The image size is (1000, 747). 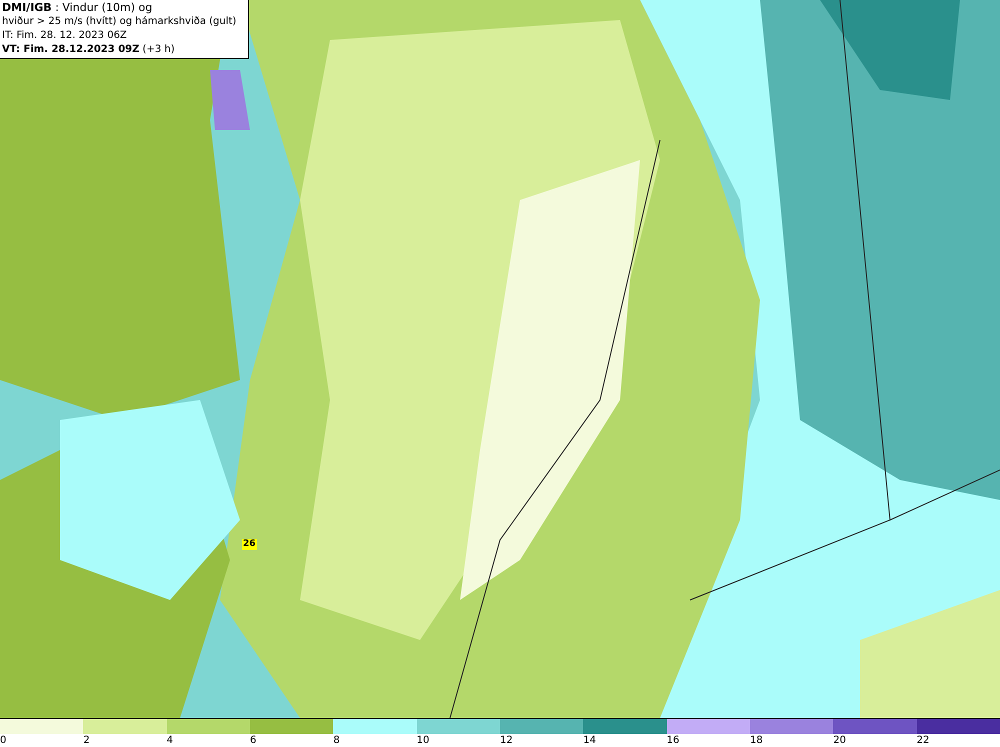 What do you see at coordinates (86, 740) in the screenshot?
I see `legend-label: 2` at bounding box center [86, 740].